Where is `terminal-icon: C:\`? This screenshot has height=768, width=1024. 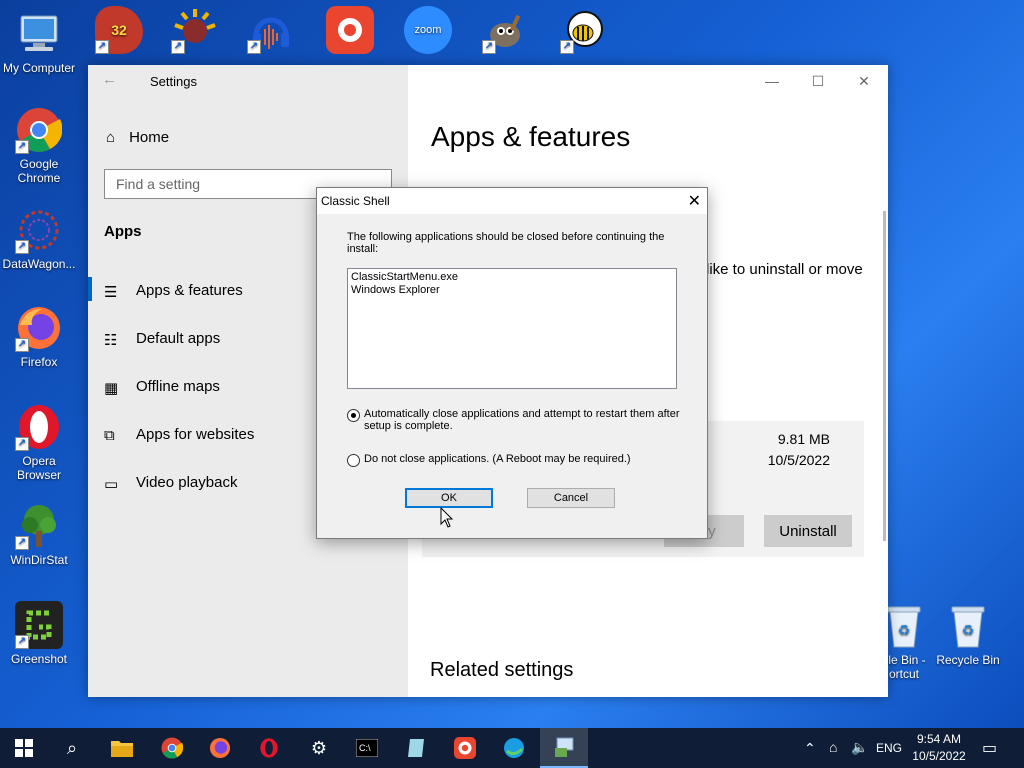
terminal-icon: C:\ is located at coordinates (367, 748).